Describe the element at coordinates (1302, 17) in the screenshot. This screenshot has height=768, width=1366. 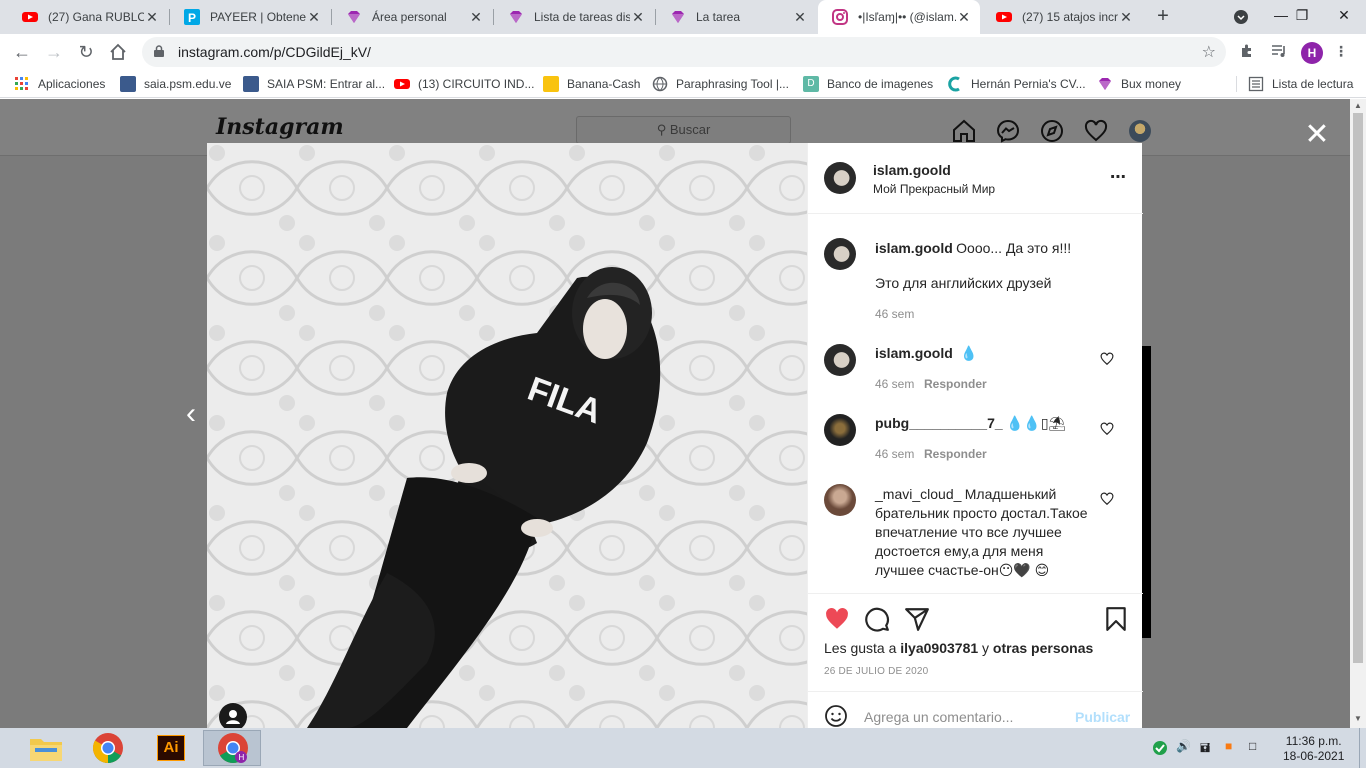
I see `restore-icon: ❐` at that location.